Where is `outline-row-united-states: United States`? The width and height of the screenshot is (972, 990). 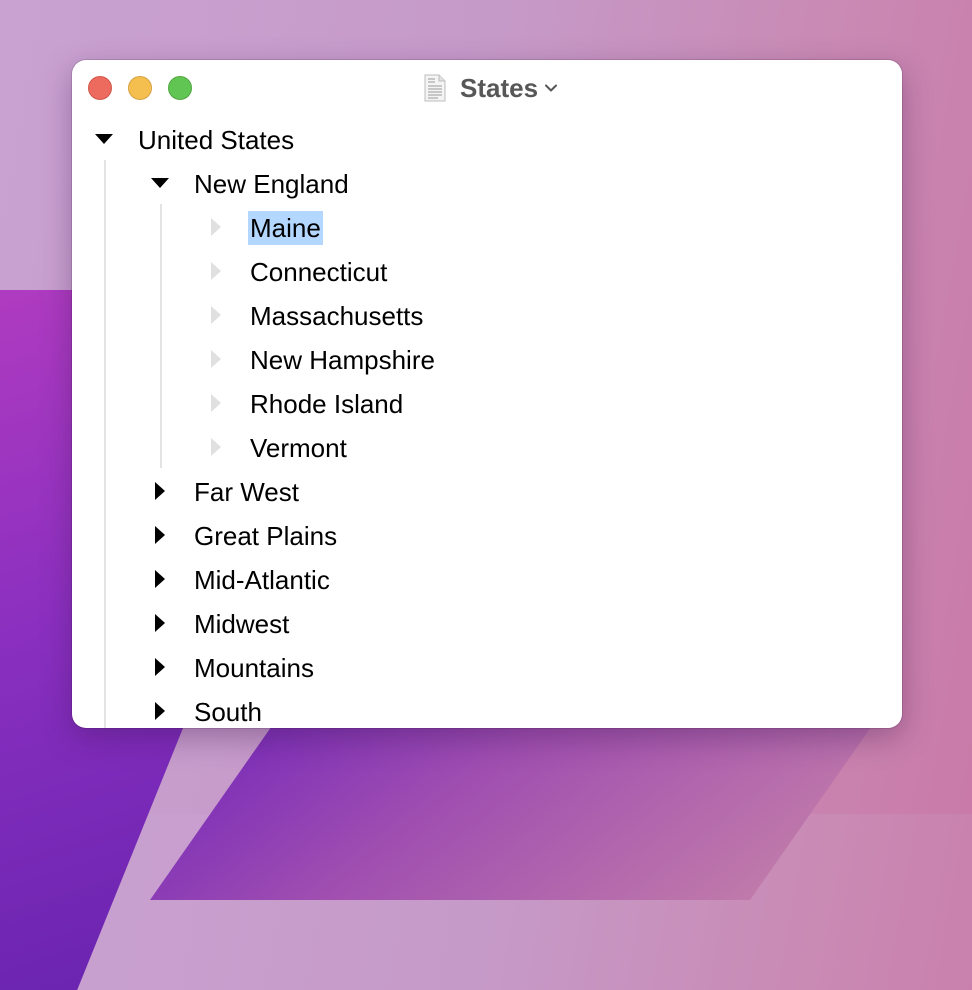
outline-row-united-states: United States is located at coordinates (487, 140).